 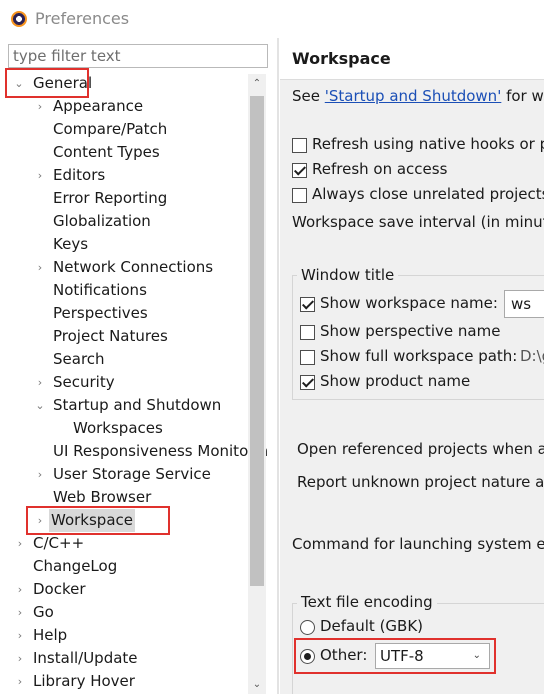 I want to click on tree-scrollbar: ⌃ ⌄, so click(x=257, y=384).